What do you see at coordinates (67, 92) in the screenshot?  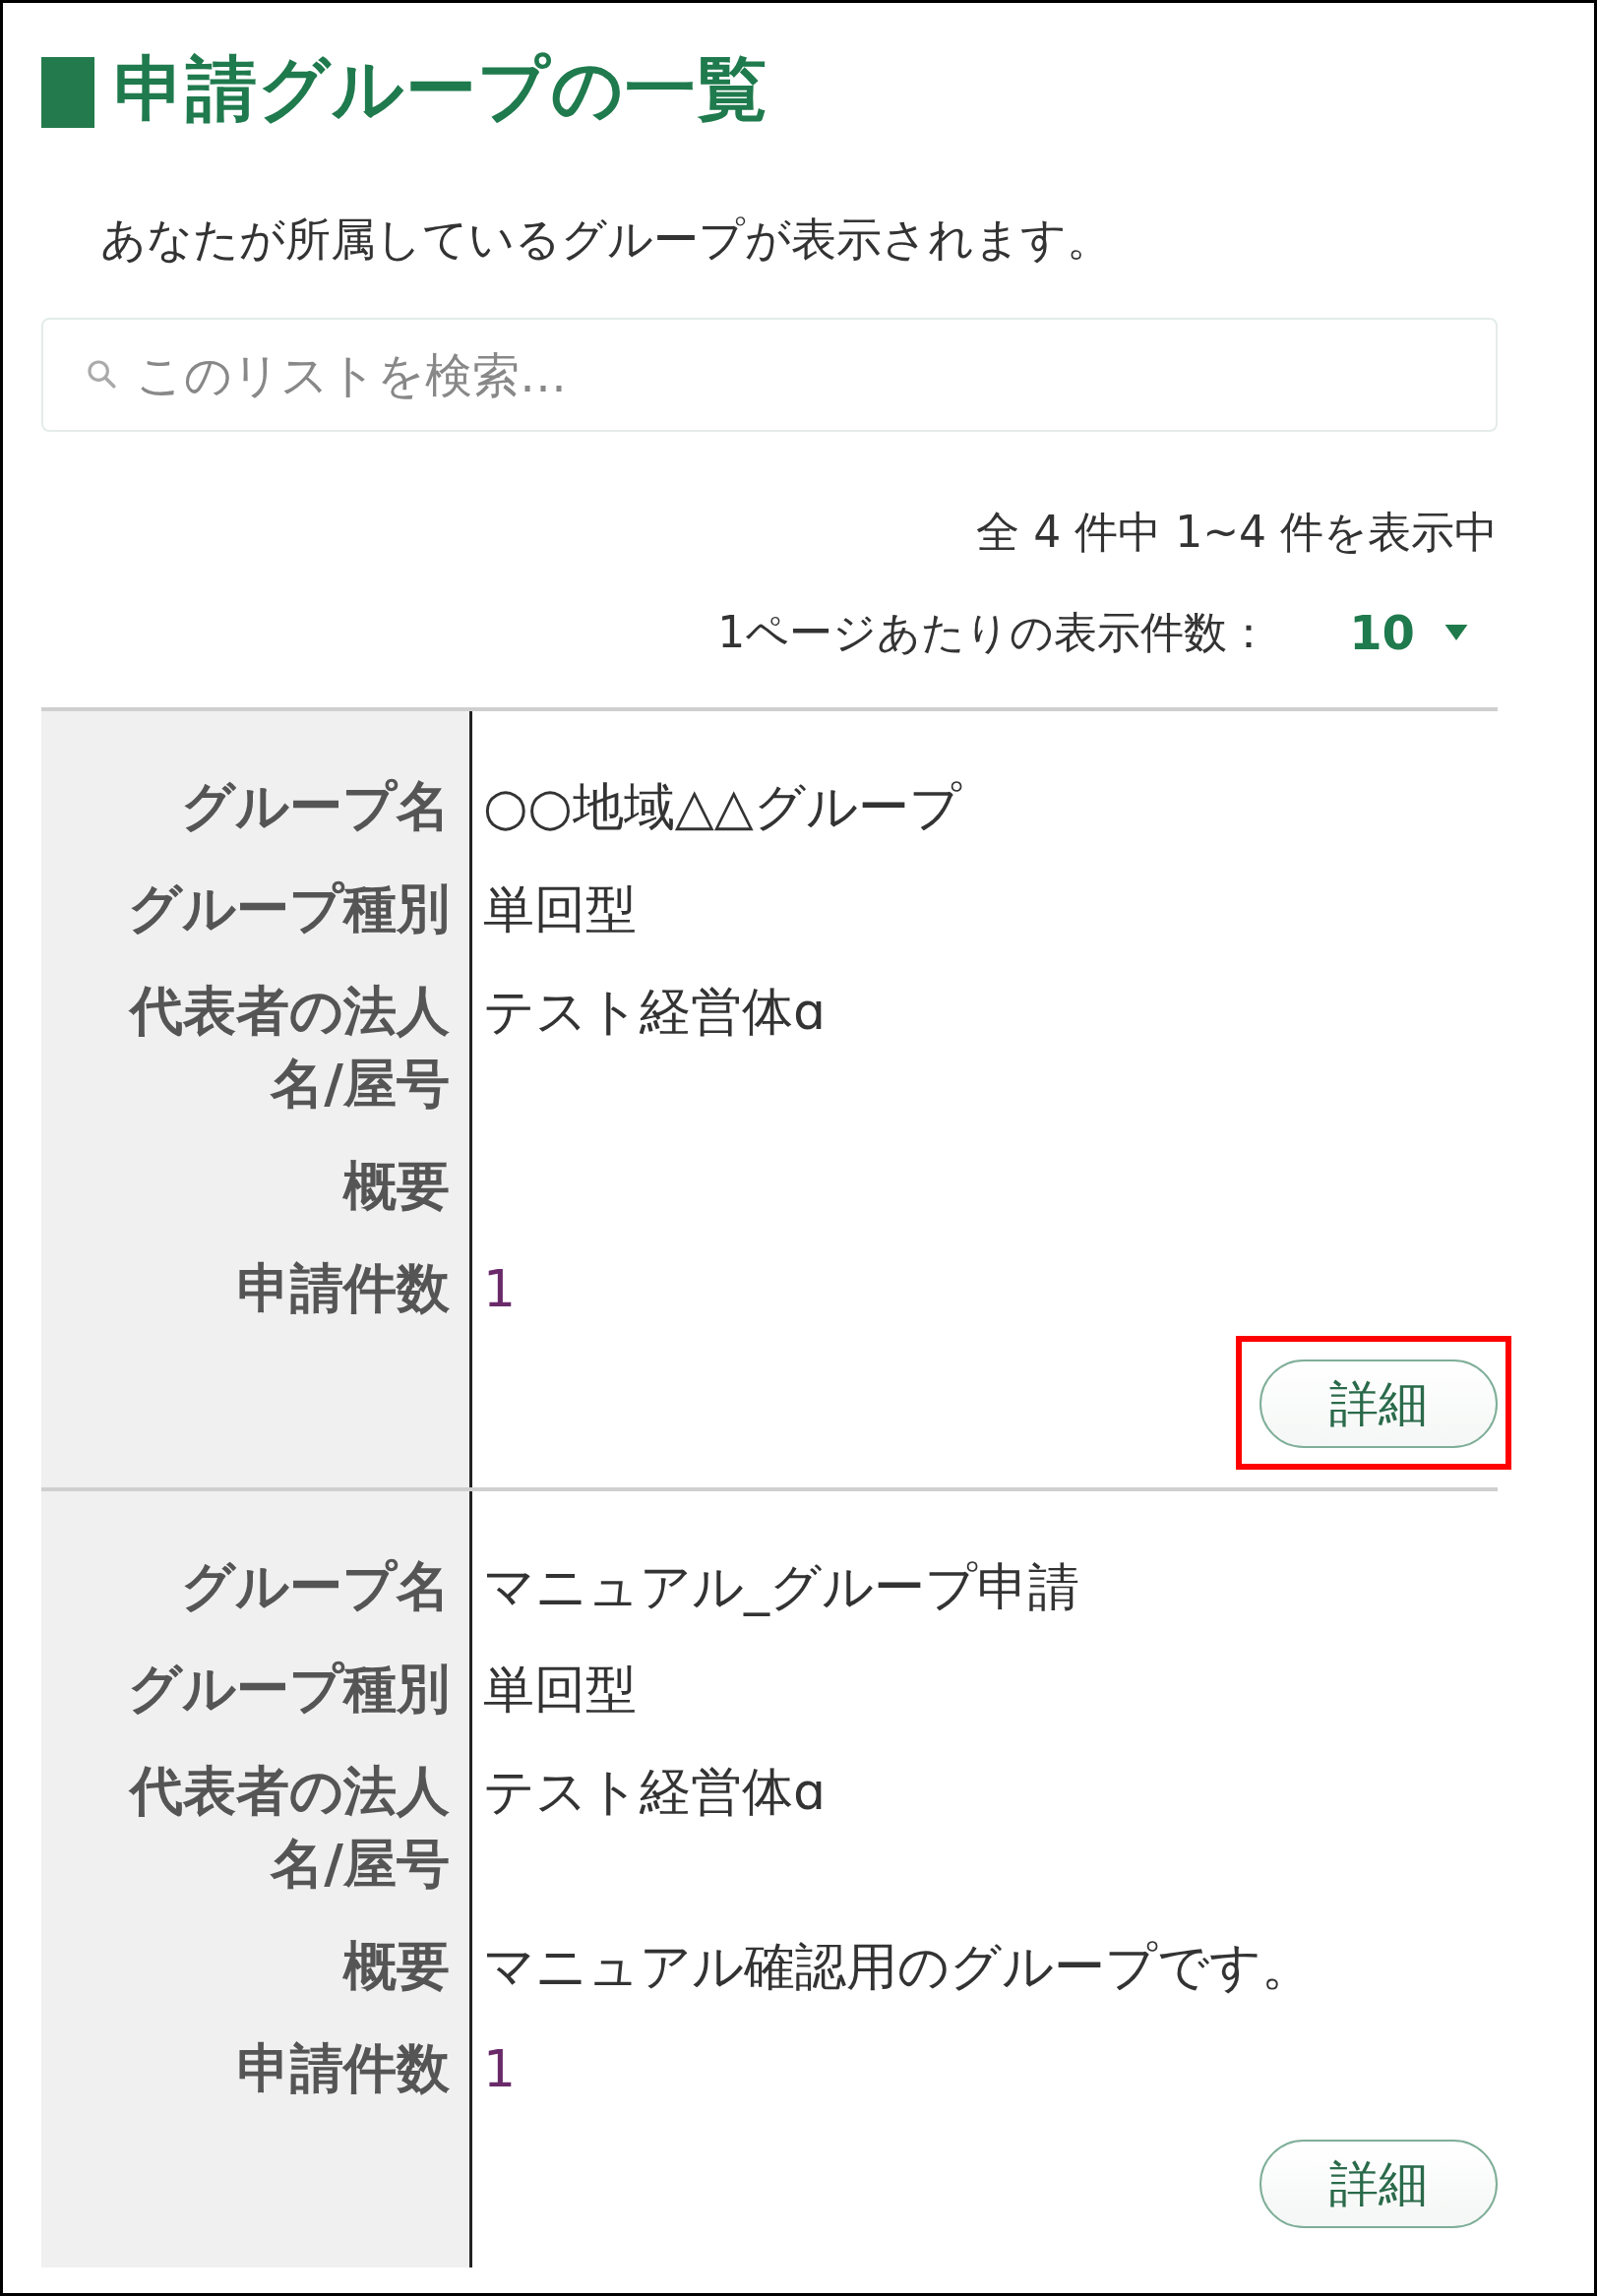 I see `heading-marker` at bounding box center [67, 92].